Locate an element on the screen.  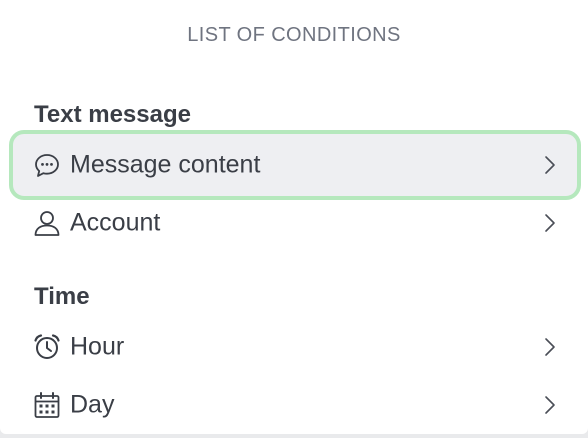
condition-item-account: Account is located at coordinates (295, 223).